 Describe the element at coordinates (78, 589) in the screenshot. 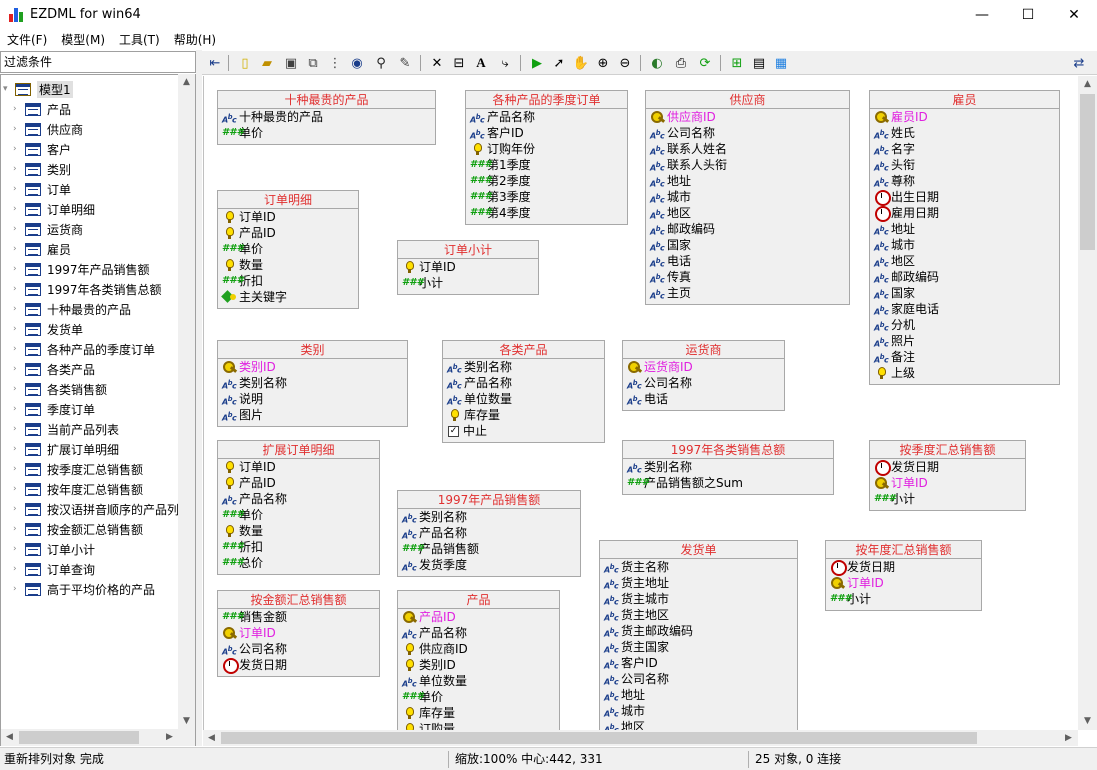

I see `tree-item: › 高于平均价格的产品` at that location.